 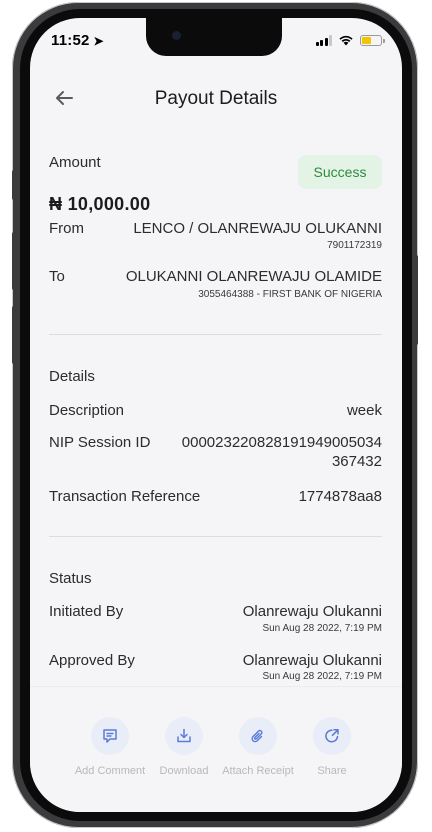 What do you see at coordinates (57, 276) in the screenshot?
I see `to-label: To` at bounding box center [57, 276].